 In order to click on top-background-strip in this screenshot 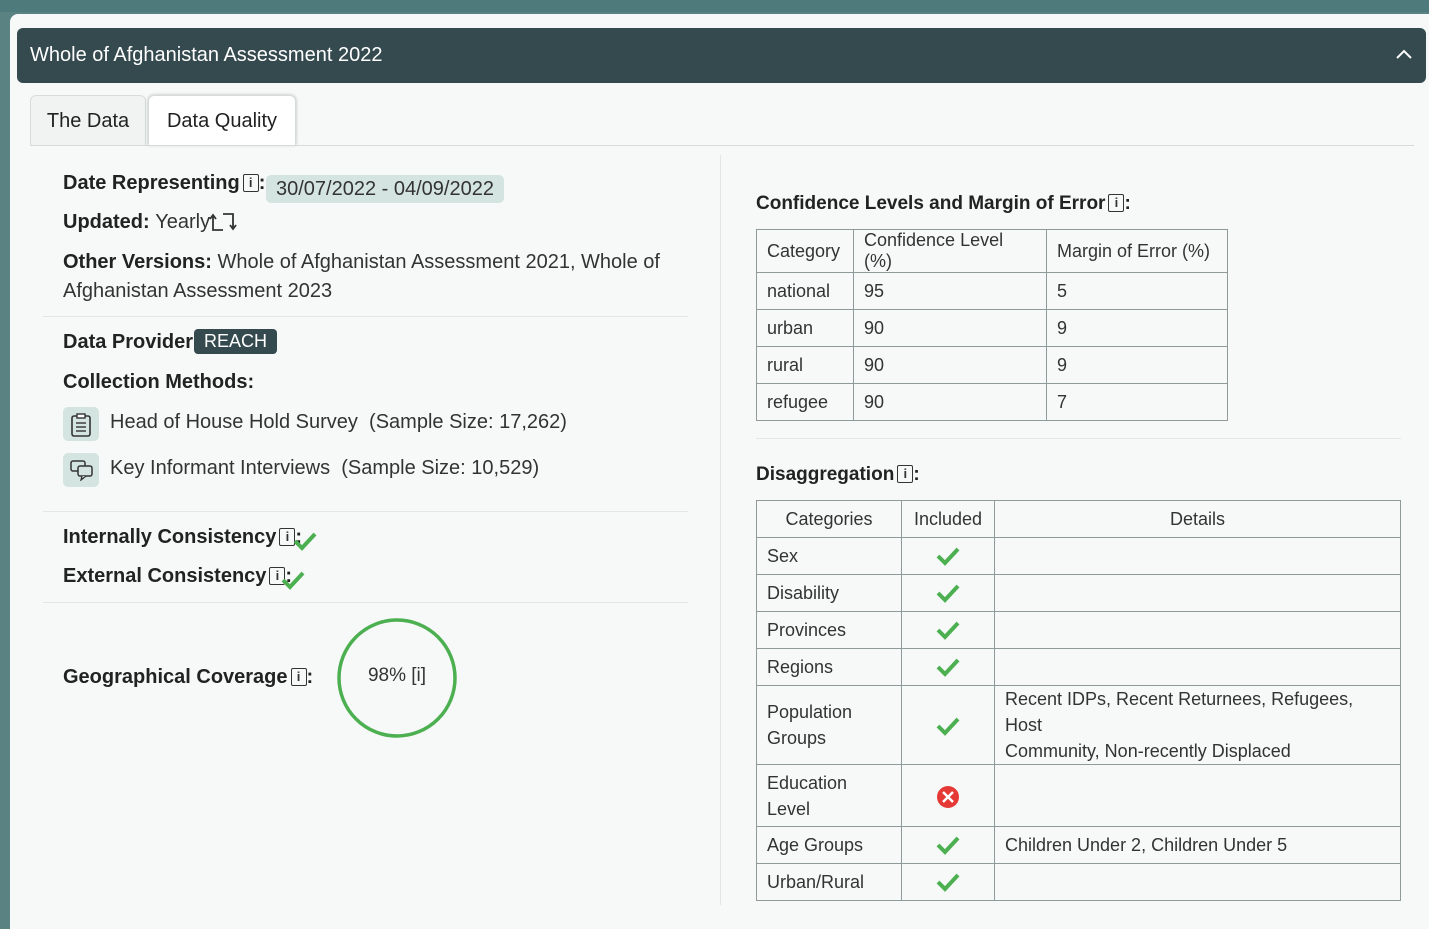, I will do `click(714, 6)`.